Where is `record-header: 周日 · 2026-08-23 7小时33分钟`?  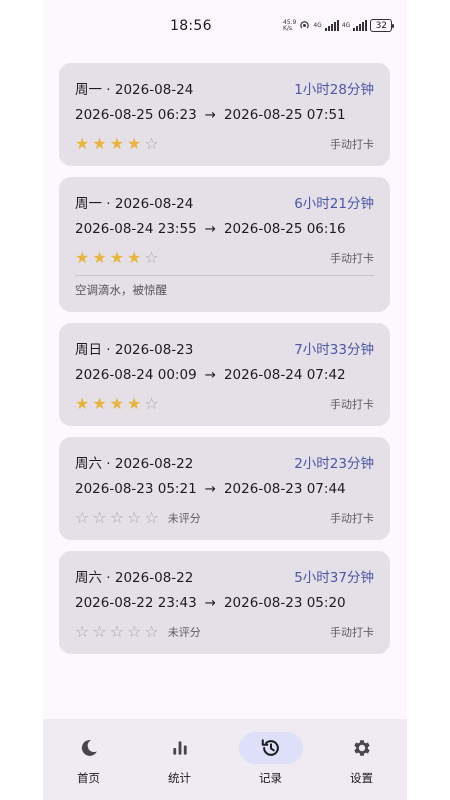 record-header: 周日 · 2026-08-23 7小时33分钟 is located at coordinates (224, 348).